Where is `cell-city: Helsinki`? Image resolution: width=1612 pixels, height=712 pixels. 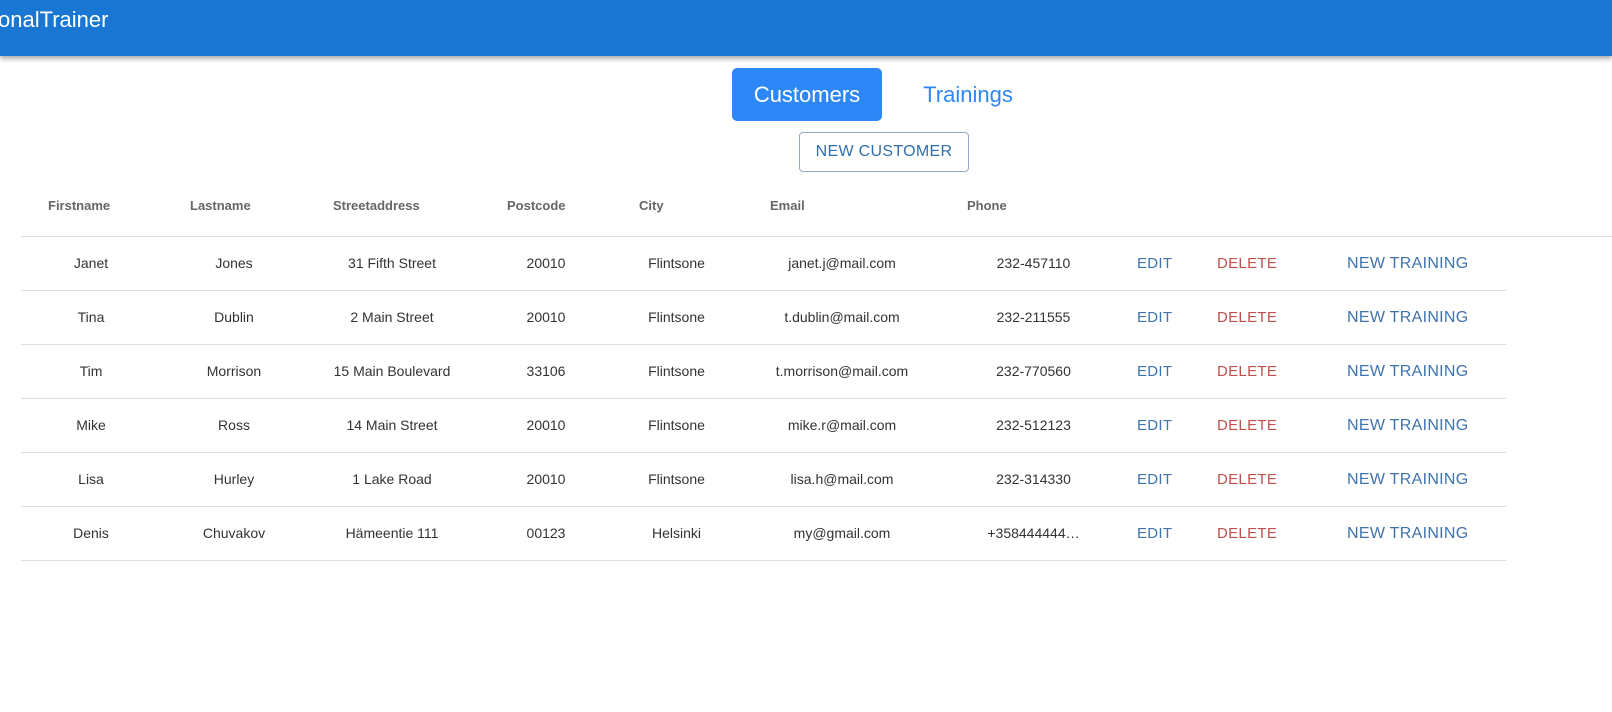
cell-city: Helsinki is located at coordinates (676, 533).